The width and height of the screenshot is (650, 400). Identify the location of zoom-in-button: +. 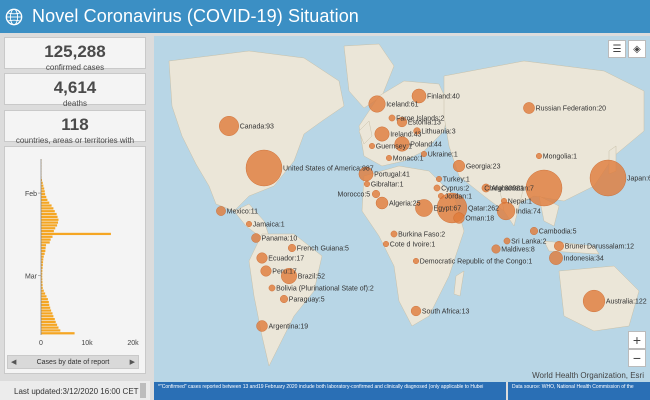
(637, 340).